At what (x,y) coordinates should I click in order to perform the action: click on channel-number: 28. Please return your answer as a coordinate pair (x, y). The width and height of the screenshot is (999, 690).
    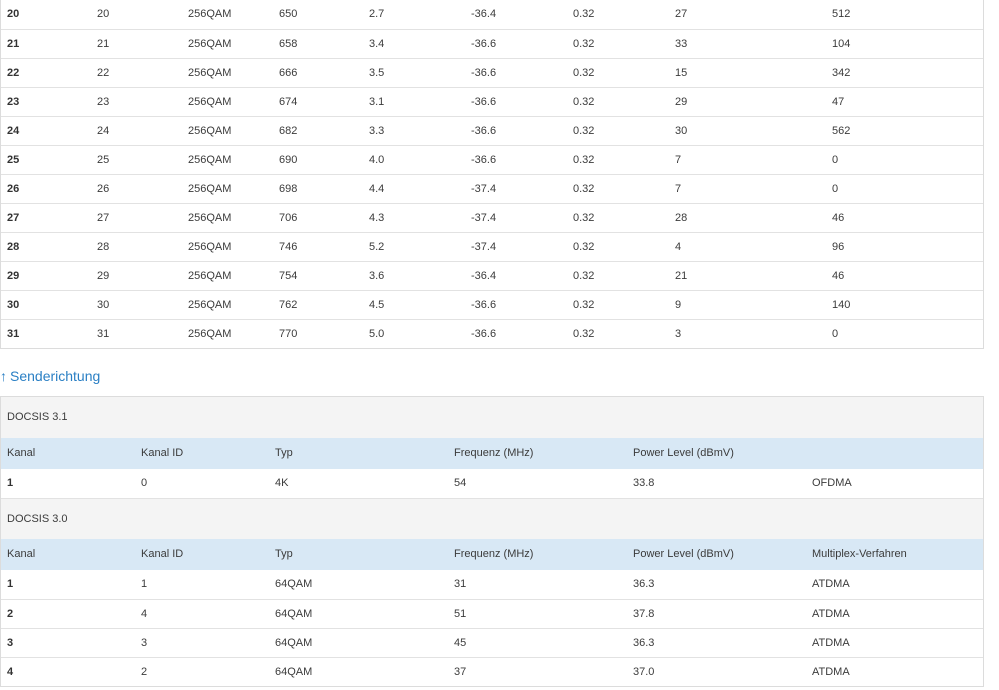
    Looking at the image, I should click on (13, 247).